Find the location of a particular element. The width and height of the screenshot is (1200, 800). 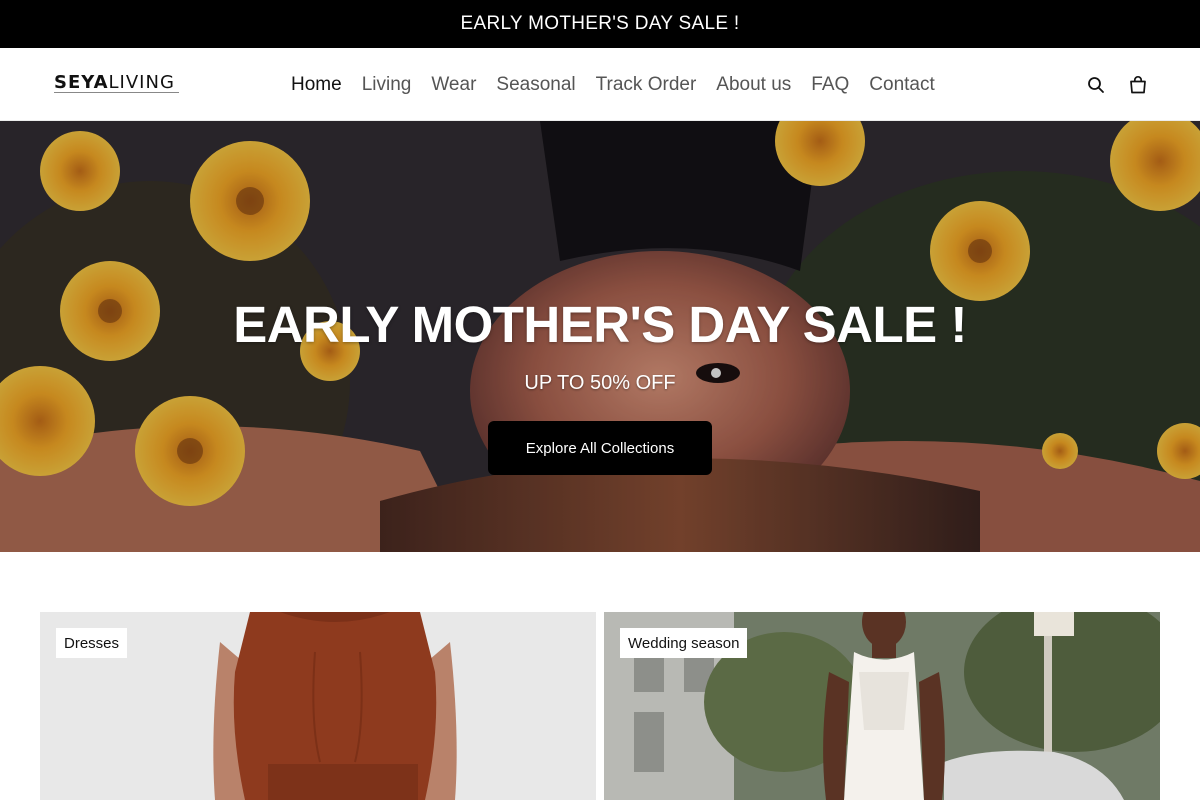

nav-item-track-order: Track Order is located at coordinates (646, 85).